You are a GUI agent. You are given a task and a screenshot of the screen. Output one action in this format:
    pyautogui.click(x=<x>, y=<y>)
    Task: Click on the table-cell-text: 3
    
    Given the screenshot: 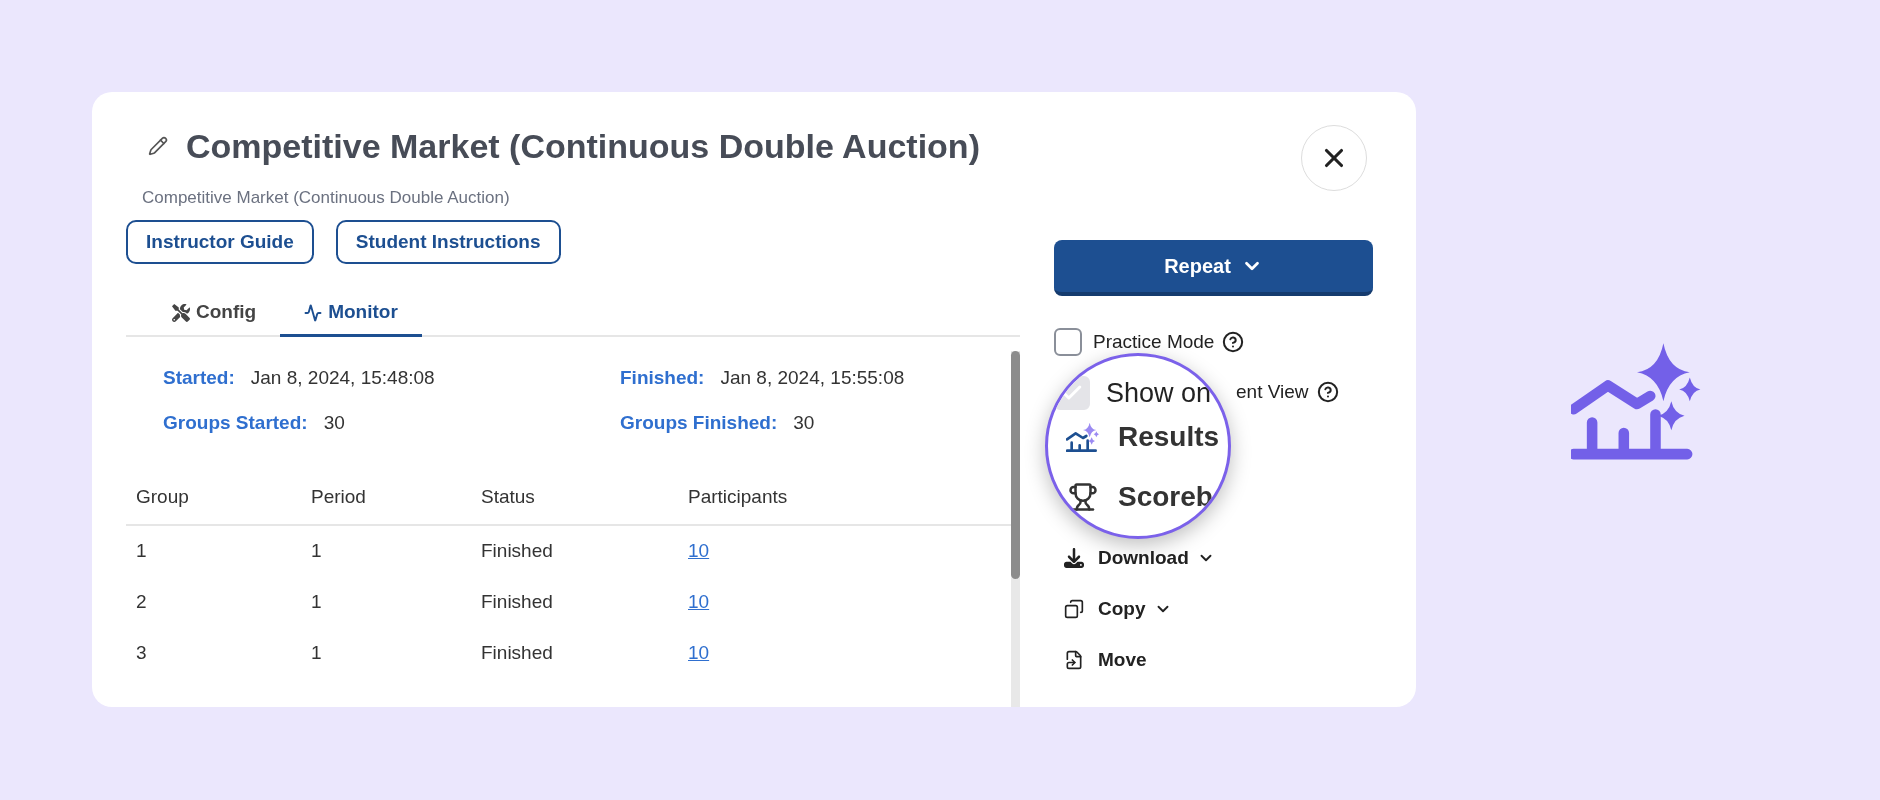 What is the action you would take?
    pyautogui.click(x=142, y=653)
    